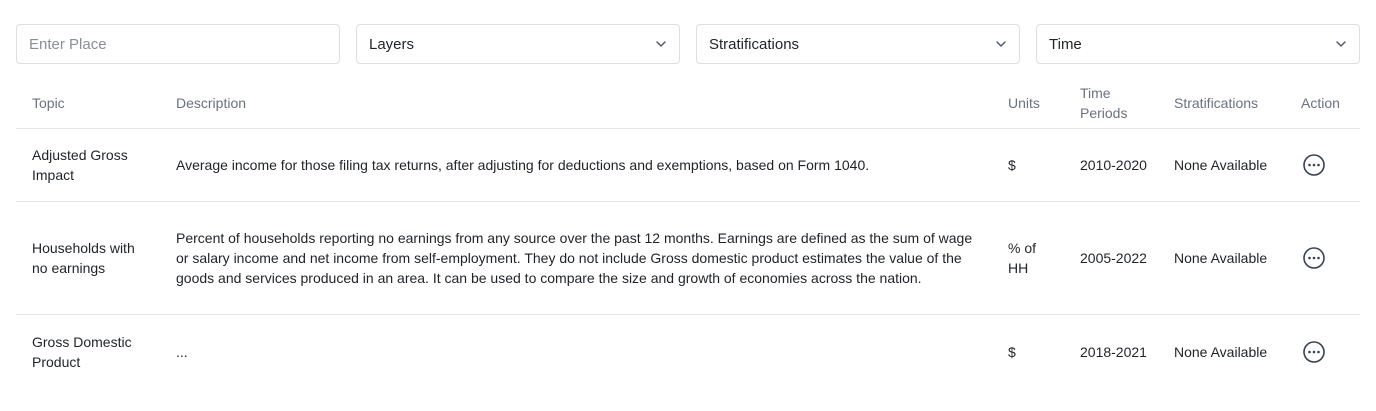  Describe the element at coordinates (211, 103) in the screenshot. I see `column-header-description: Description` at that location.